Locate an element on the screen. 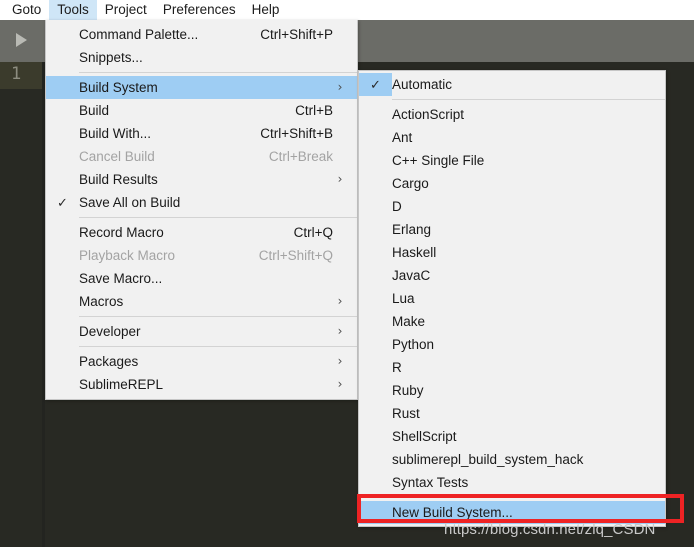 The height and width of the screenshot is (547, 694). tools-menu-item-sublimerepl: SublimeREPL › is located at coordinates (201, 384).